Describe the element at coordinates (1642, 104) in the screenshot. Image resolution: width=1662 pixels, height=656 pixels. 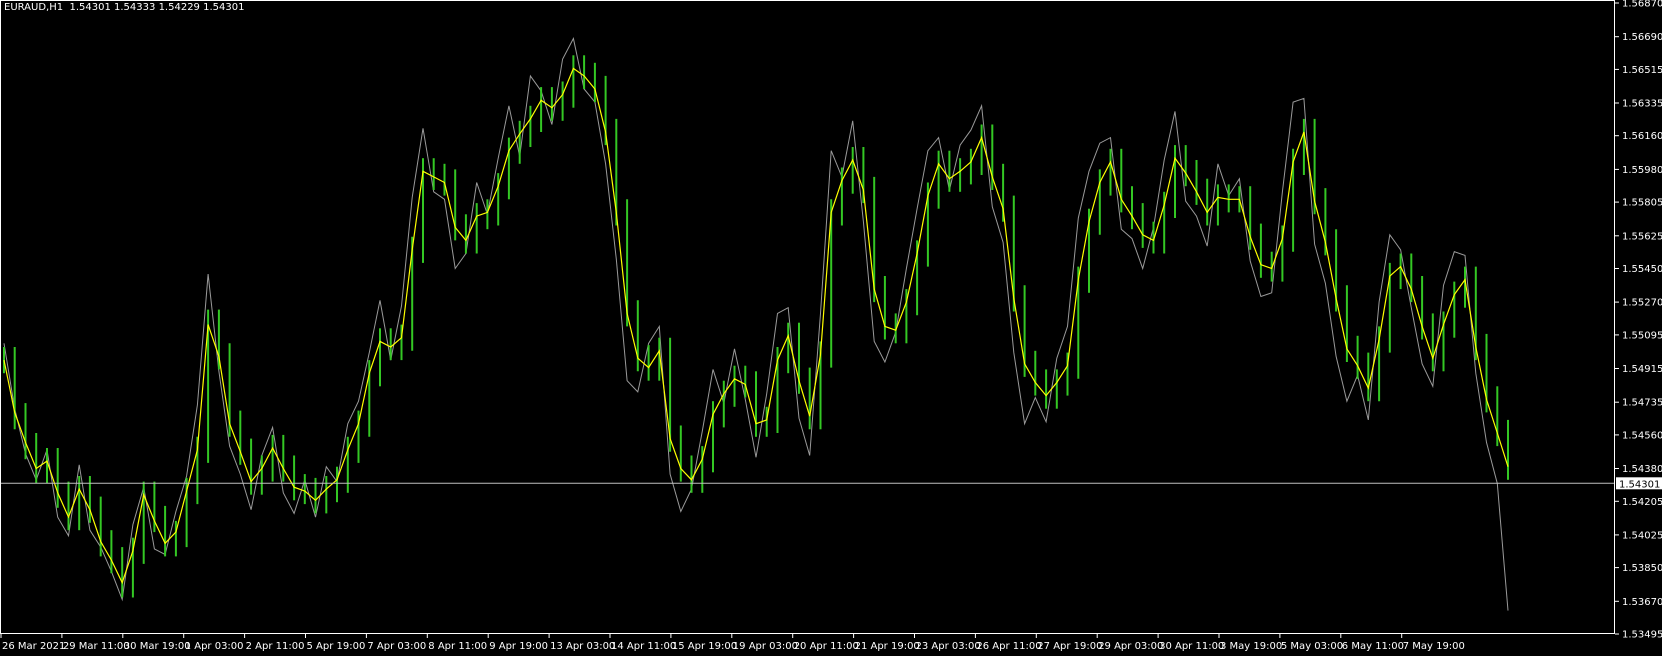
I see `y-tick-label: 1.56335` at that location.